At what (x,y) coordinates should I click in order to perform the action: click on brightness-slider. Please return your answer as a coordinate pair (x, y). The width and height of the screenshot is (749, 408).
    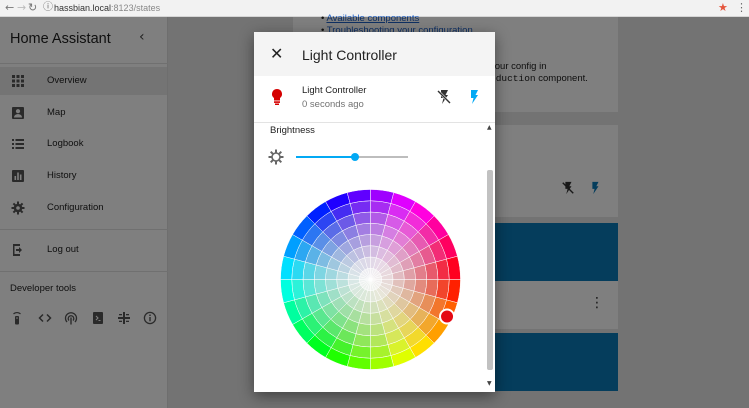
    Looking at the image, I should click on (352, 157).